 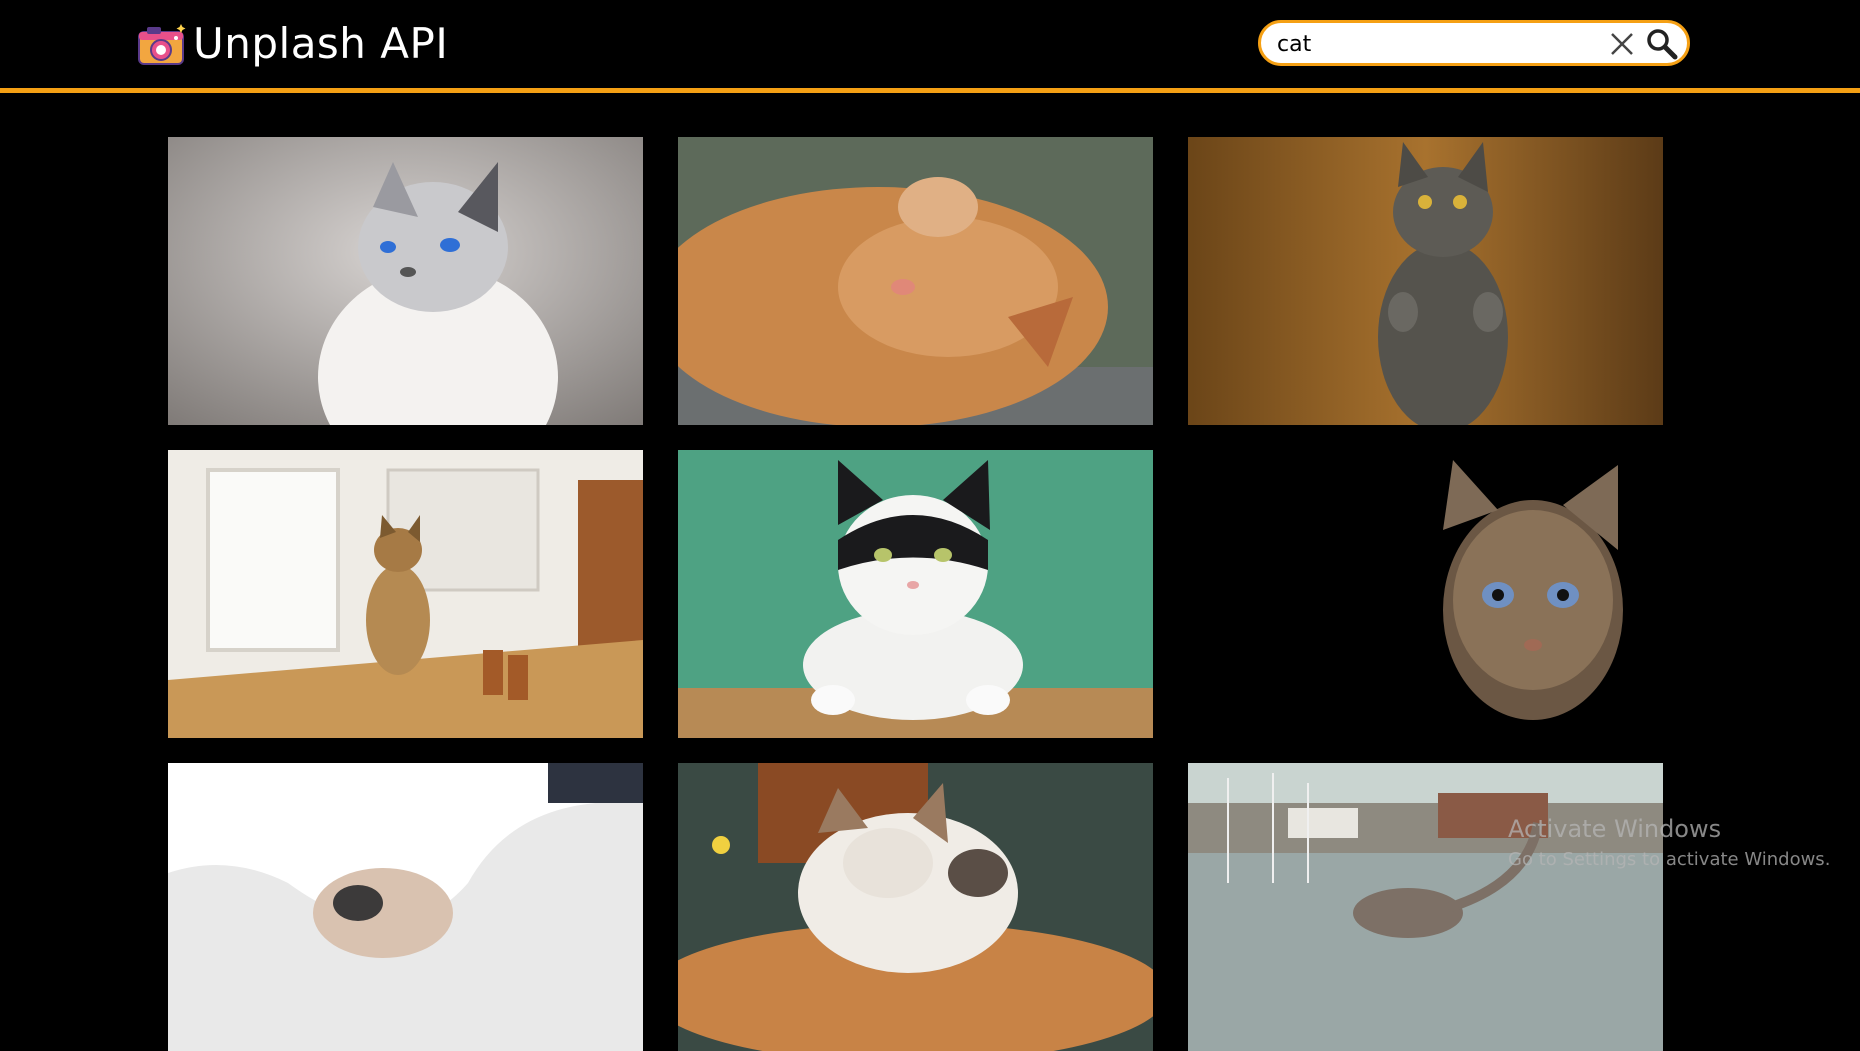 I want to click on app-title: Unplash API, so click(x=321, y=43).